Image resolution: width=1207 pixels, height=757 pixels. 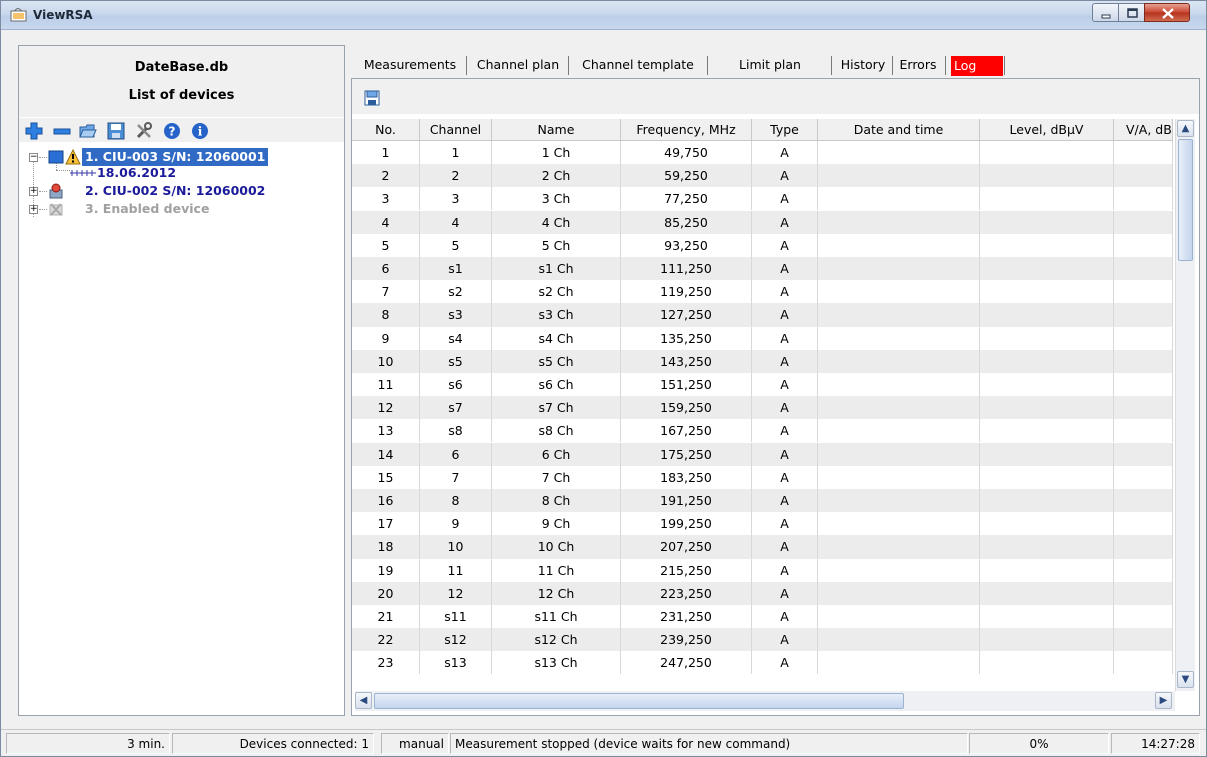 I want to click on tab-errors: Errors, so click(x=918, y=65).